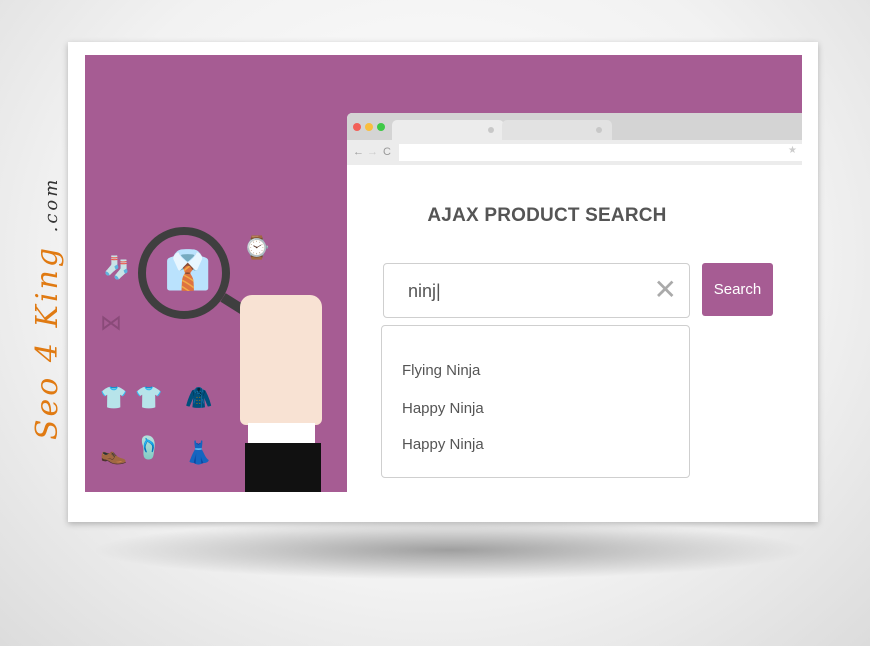 Image resolution: width=870 pixels, height=646 pixels. I want to click on search-button: Search, so click(737, 289).